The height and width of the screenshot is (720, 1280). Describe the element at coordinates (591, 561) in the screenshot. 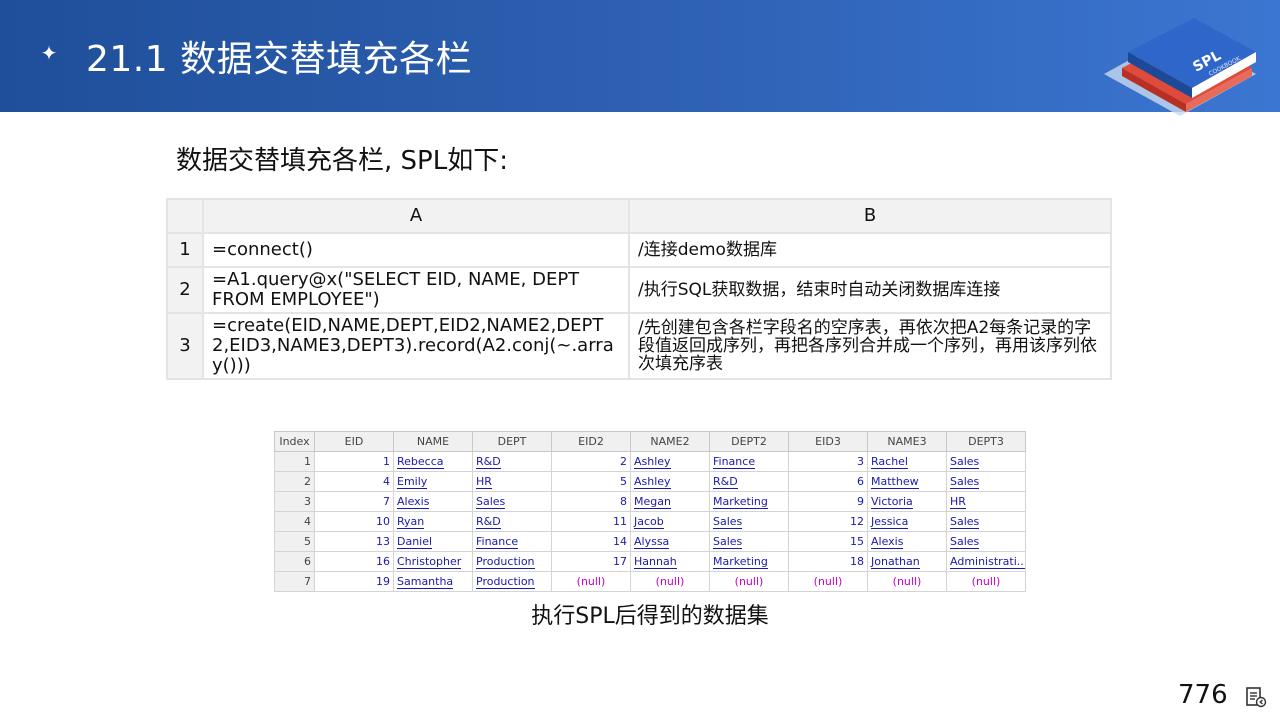

I see `cell-eid2: 17` at that location.